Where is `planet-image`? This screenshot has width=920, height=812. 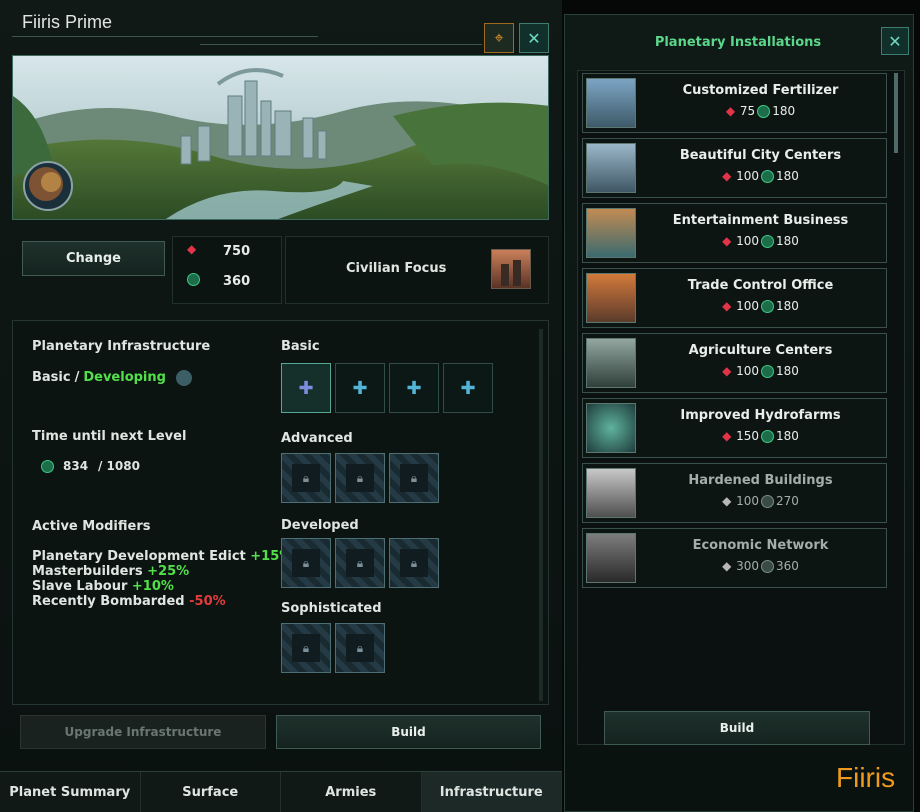 planet-image is located at coordinates (280, 137).